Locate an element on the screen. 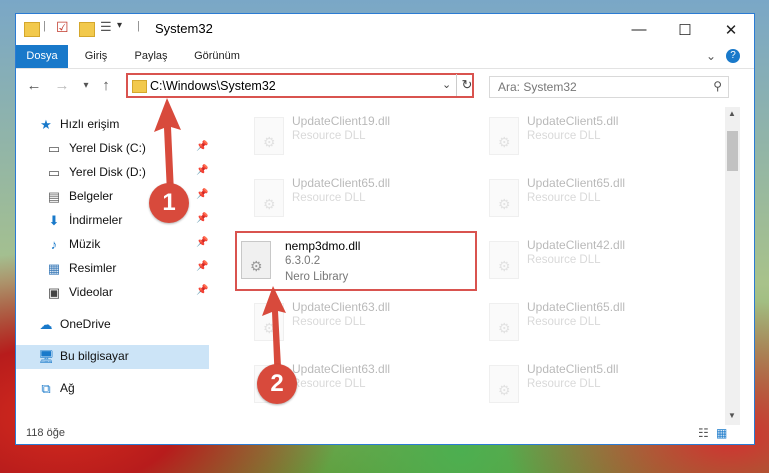 This screenshot has height=473, width=769. annotation-overlay is located at coordinates (220, 241).